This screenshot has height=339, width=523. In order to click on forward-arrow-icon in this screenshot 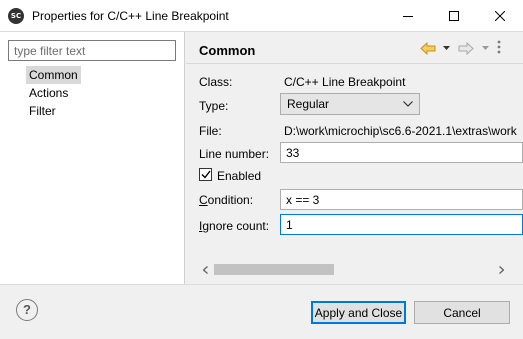, I will do `click(466, 48)`.